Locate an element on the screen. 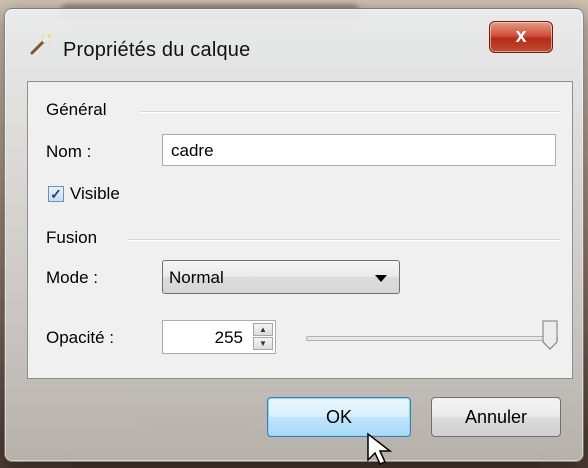 This screenshot has width=588, height=468. fusion-section-label: Fusion is located at coordinates (72, 237).